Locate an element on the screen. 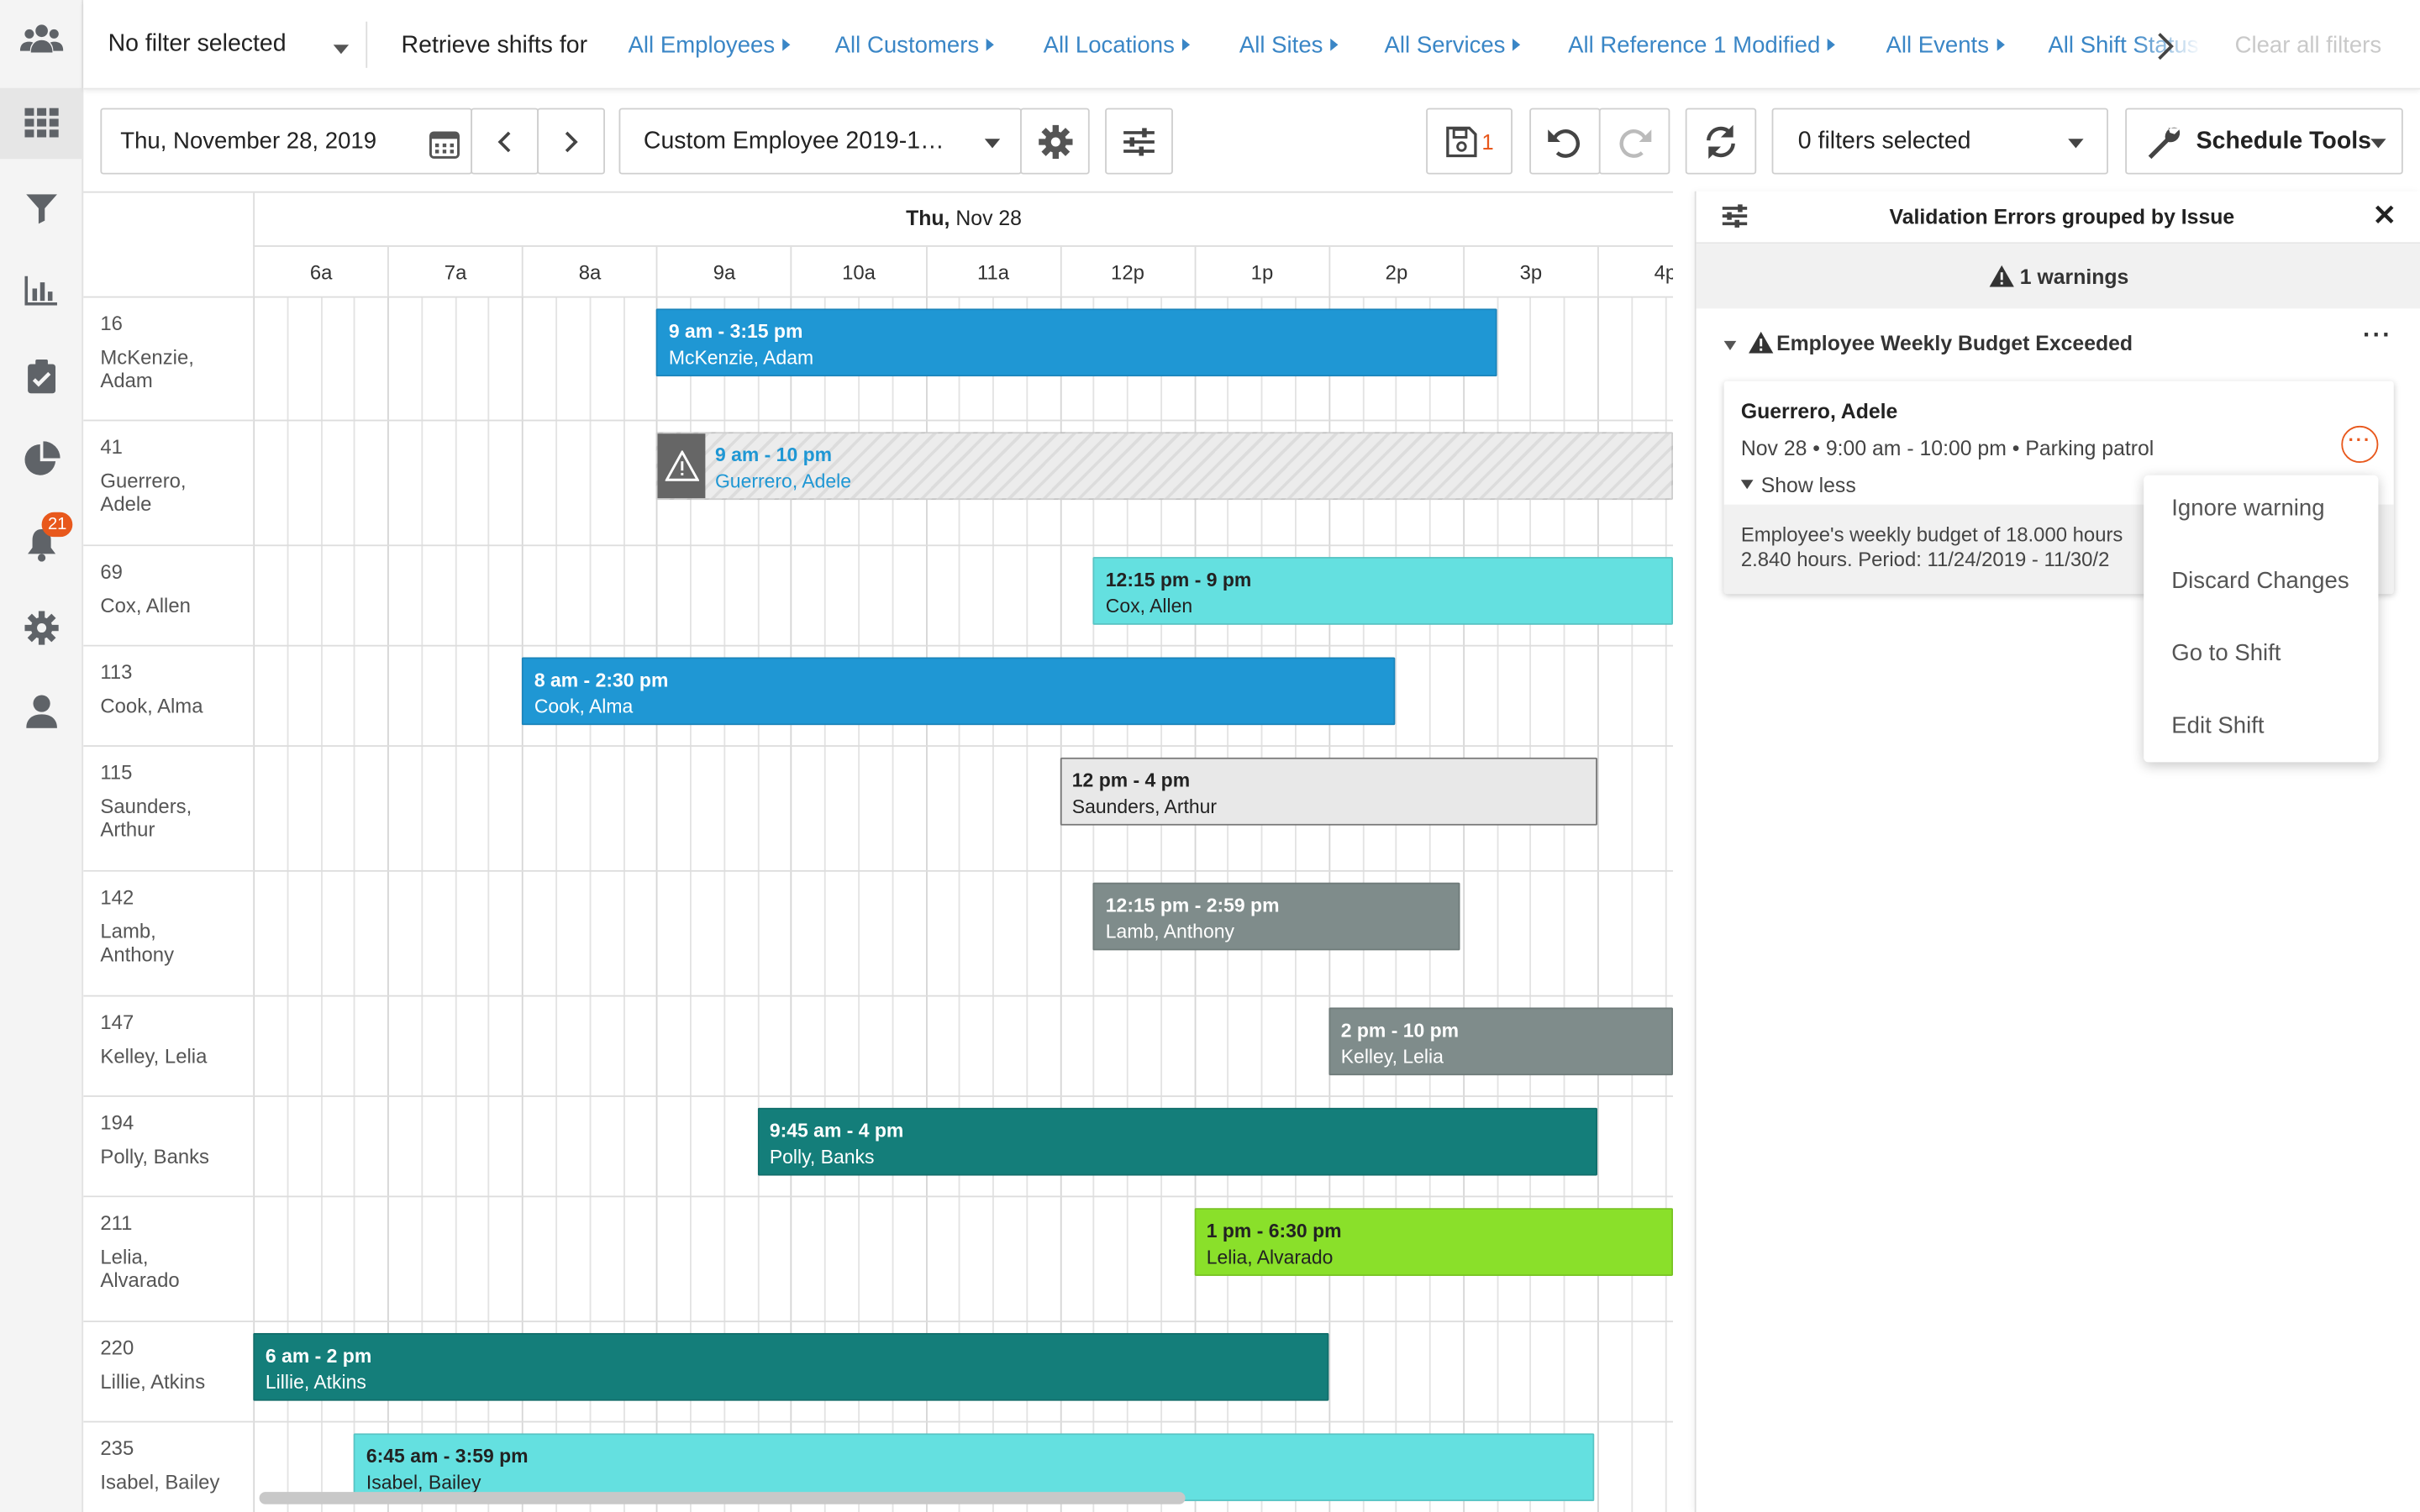  shift-block: 12:15 pm - 2:59 pm Lamb, Anthony is located at coordinates (1276, 916).